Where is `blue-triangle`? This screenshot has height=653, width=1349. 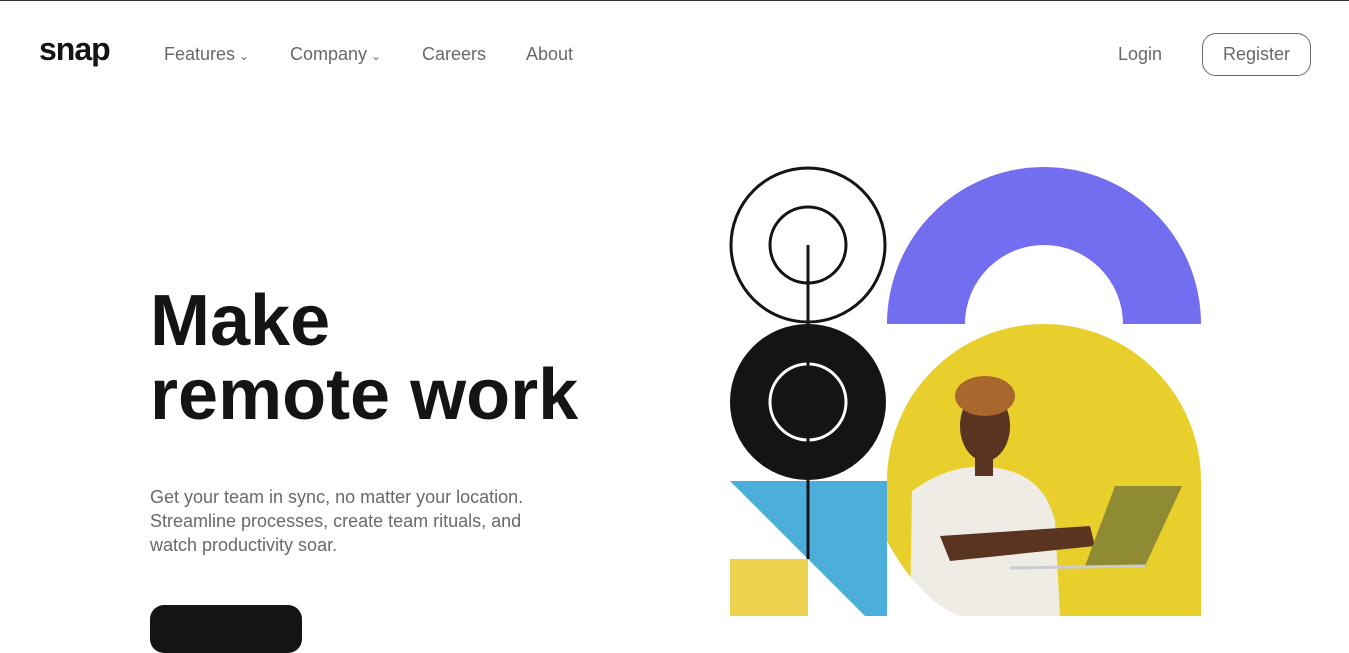 blue-triangle is located at coordinates (769, 520).